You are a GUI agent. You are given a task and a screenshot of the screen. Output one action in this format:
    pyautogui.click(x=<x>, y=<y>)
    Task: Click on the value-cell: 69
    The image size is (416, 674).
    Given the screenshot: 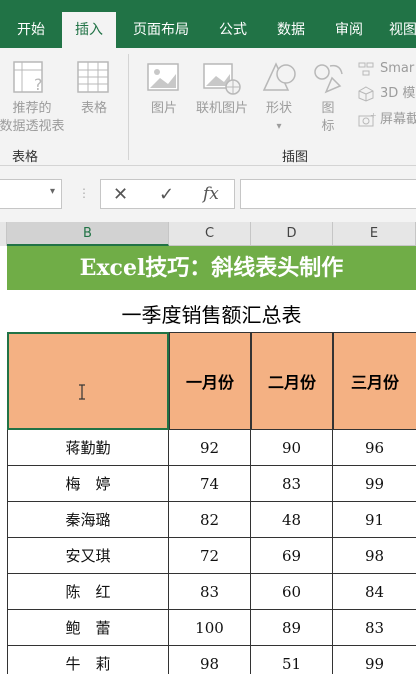 What is the action you would take?
    pyautogui.click(x=292, y=556)
    